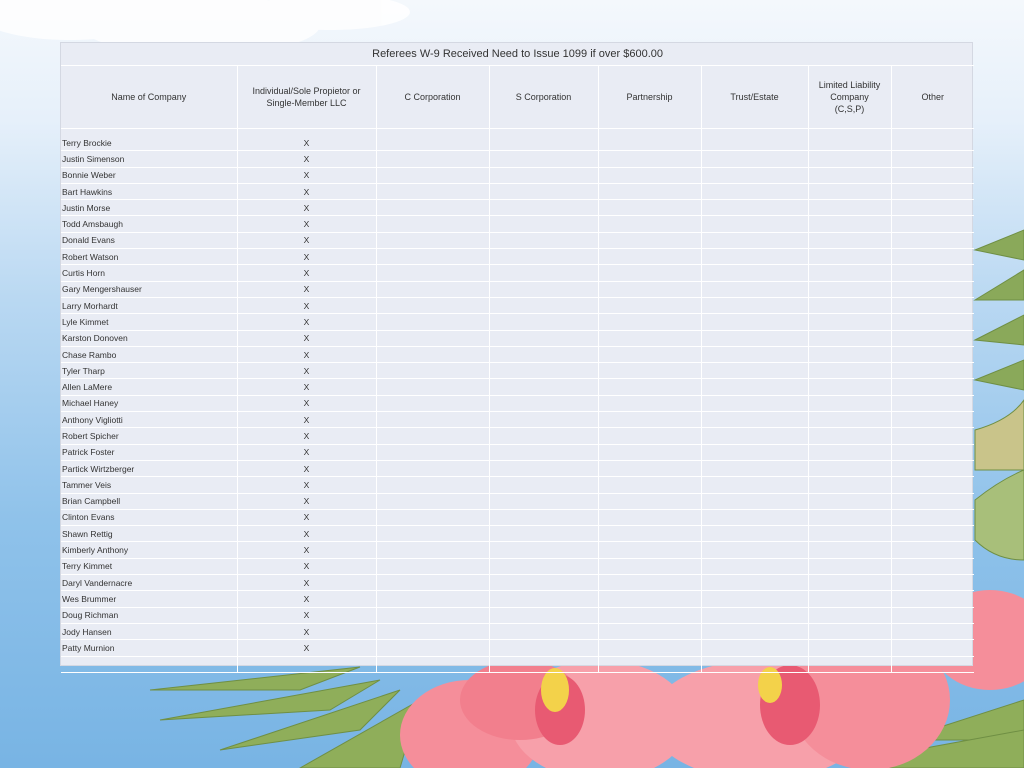 This screenshot has height=768, width=1024. What do you see at coordinates (518, 143) in the screenshot?
I see `table-row: Terry Brockie X` at bounding box center [518, 143].